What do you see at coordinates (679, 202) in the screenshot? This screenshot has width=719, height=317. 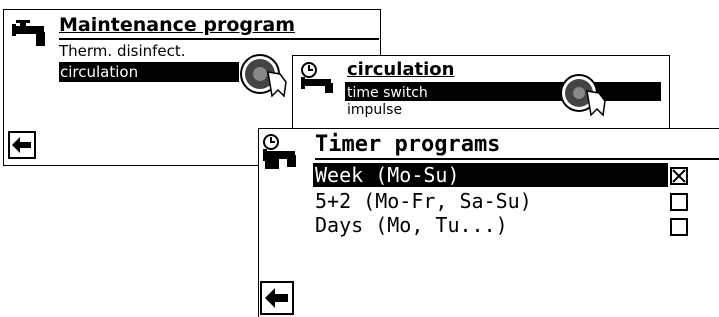 I see `checkbox-5plus2` at bounding box center [679, 202].